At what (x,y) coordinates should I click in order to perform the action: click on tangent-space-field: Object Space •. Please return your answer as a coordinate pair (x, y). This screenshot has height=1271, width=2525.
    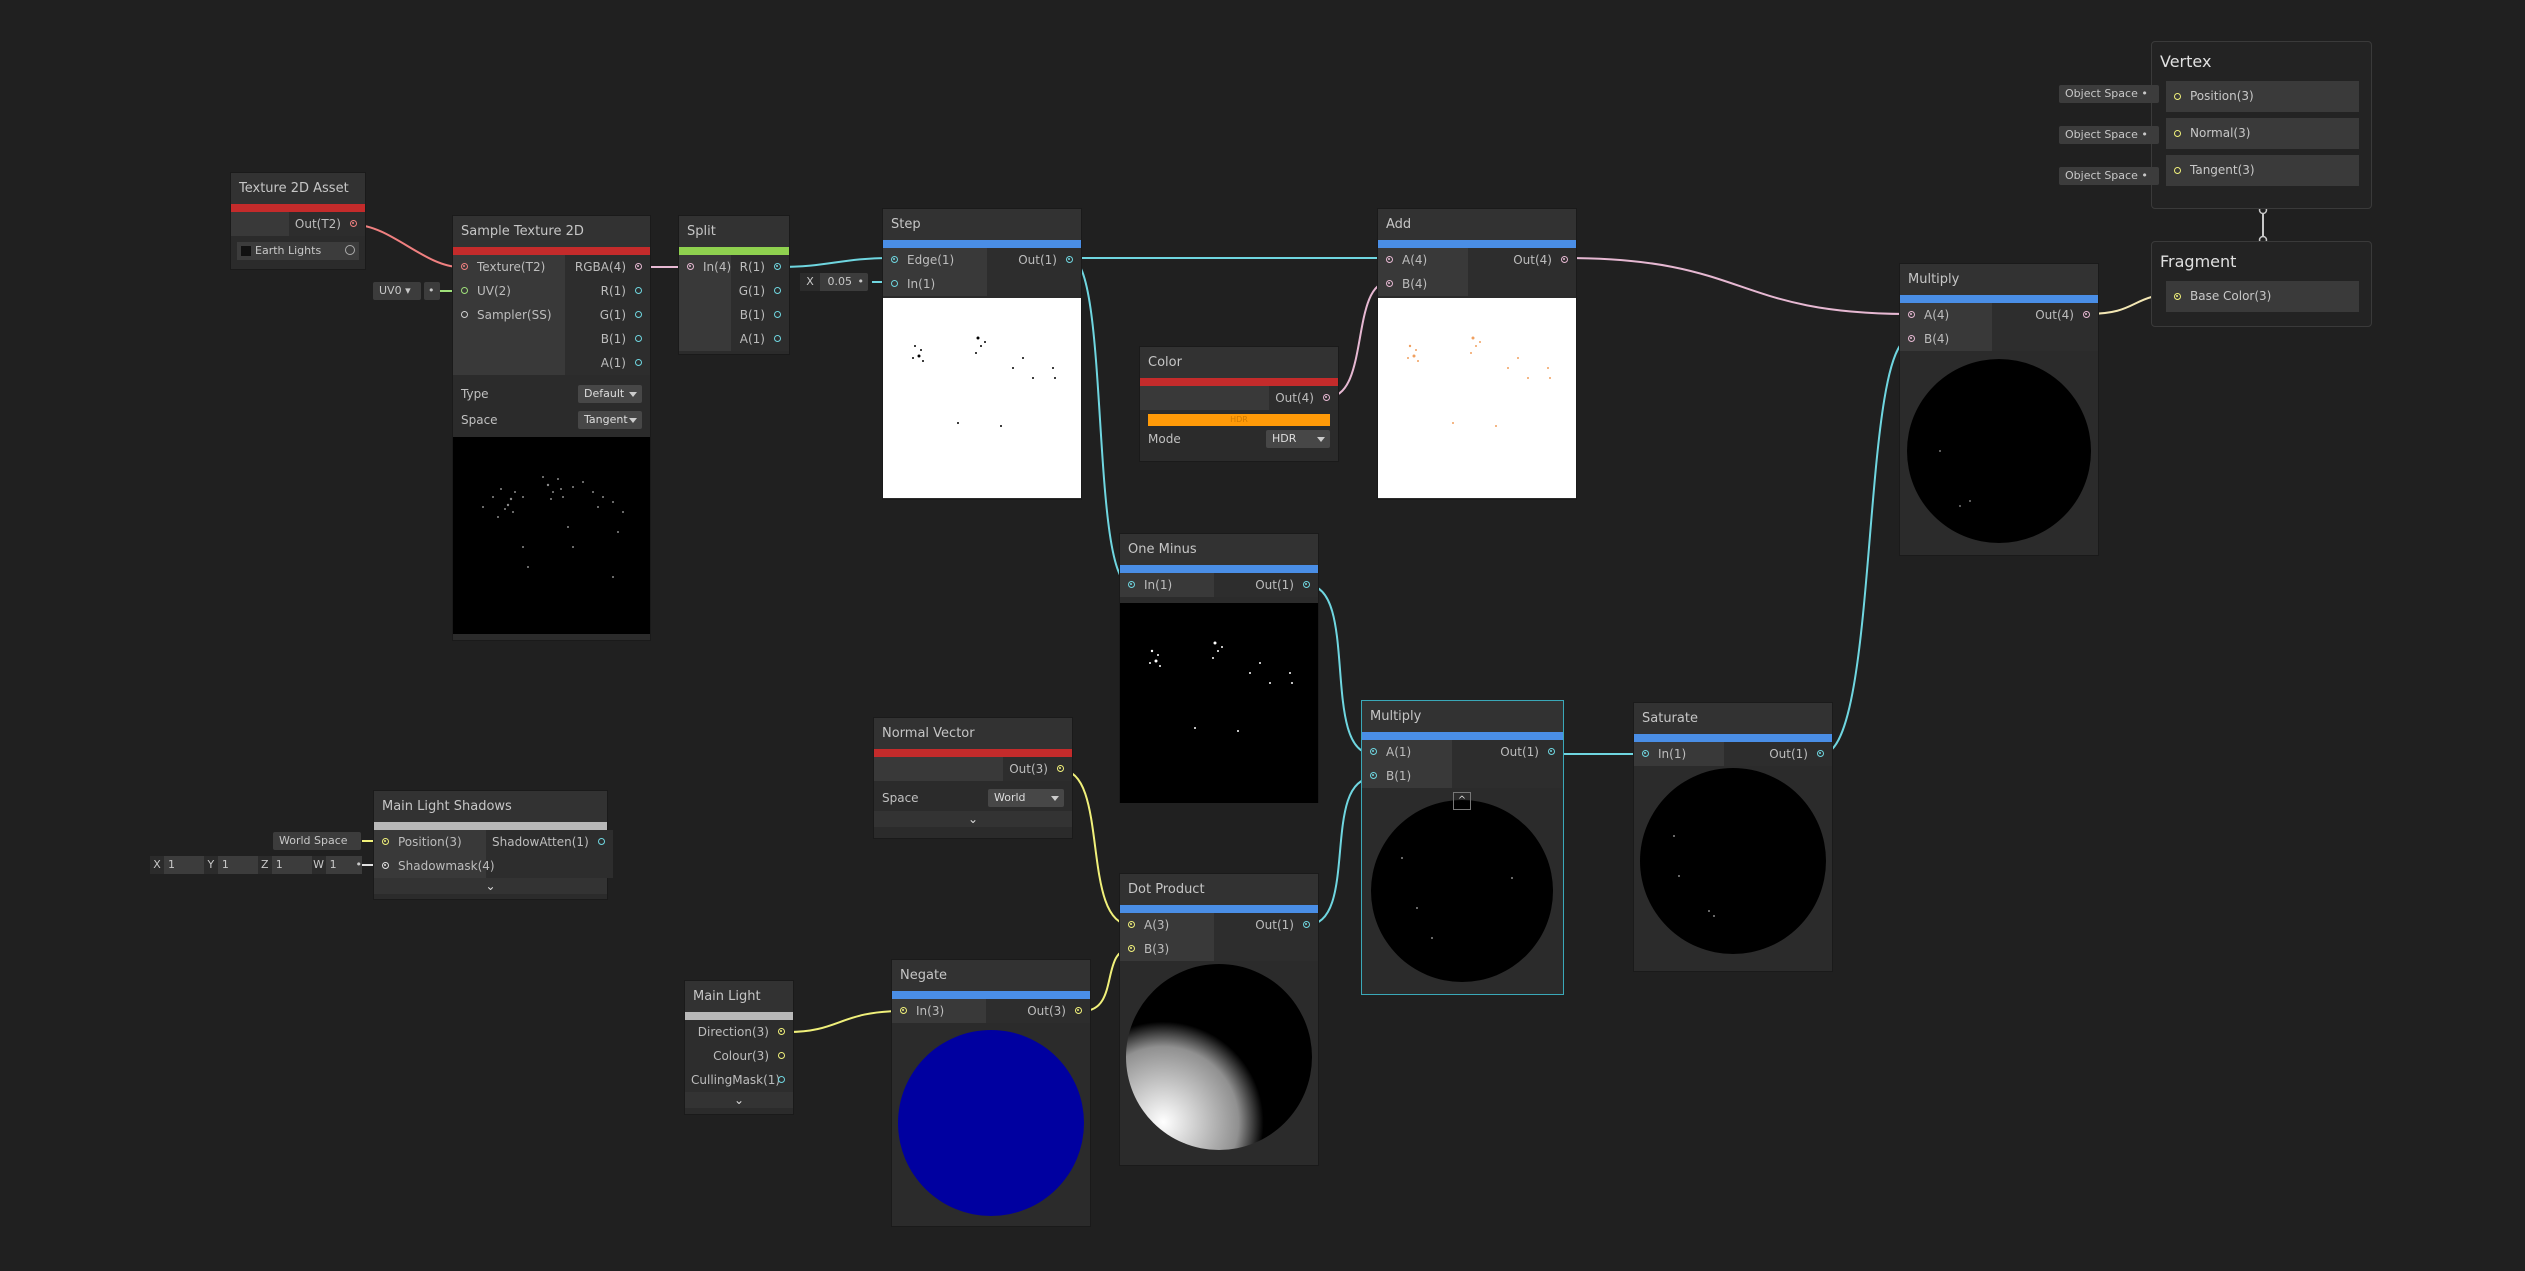
    Looking at the image, I should click on (2109, 176).